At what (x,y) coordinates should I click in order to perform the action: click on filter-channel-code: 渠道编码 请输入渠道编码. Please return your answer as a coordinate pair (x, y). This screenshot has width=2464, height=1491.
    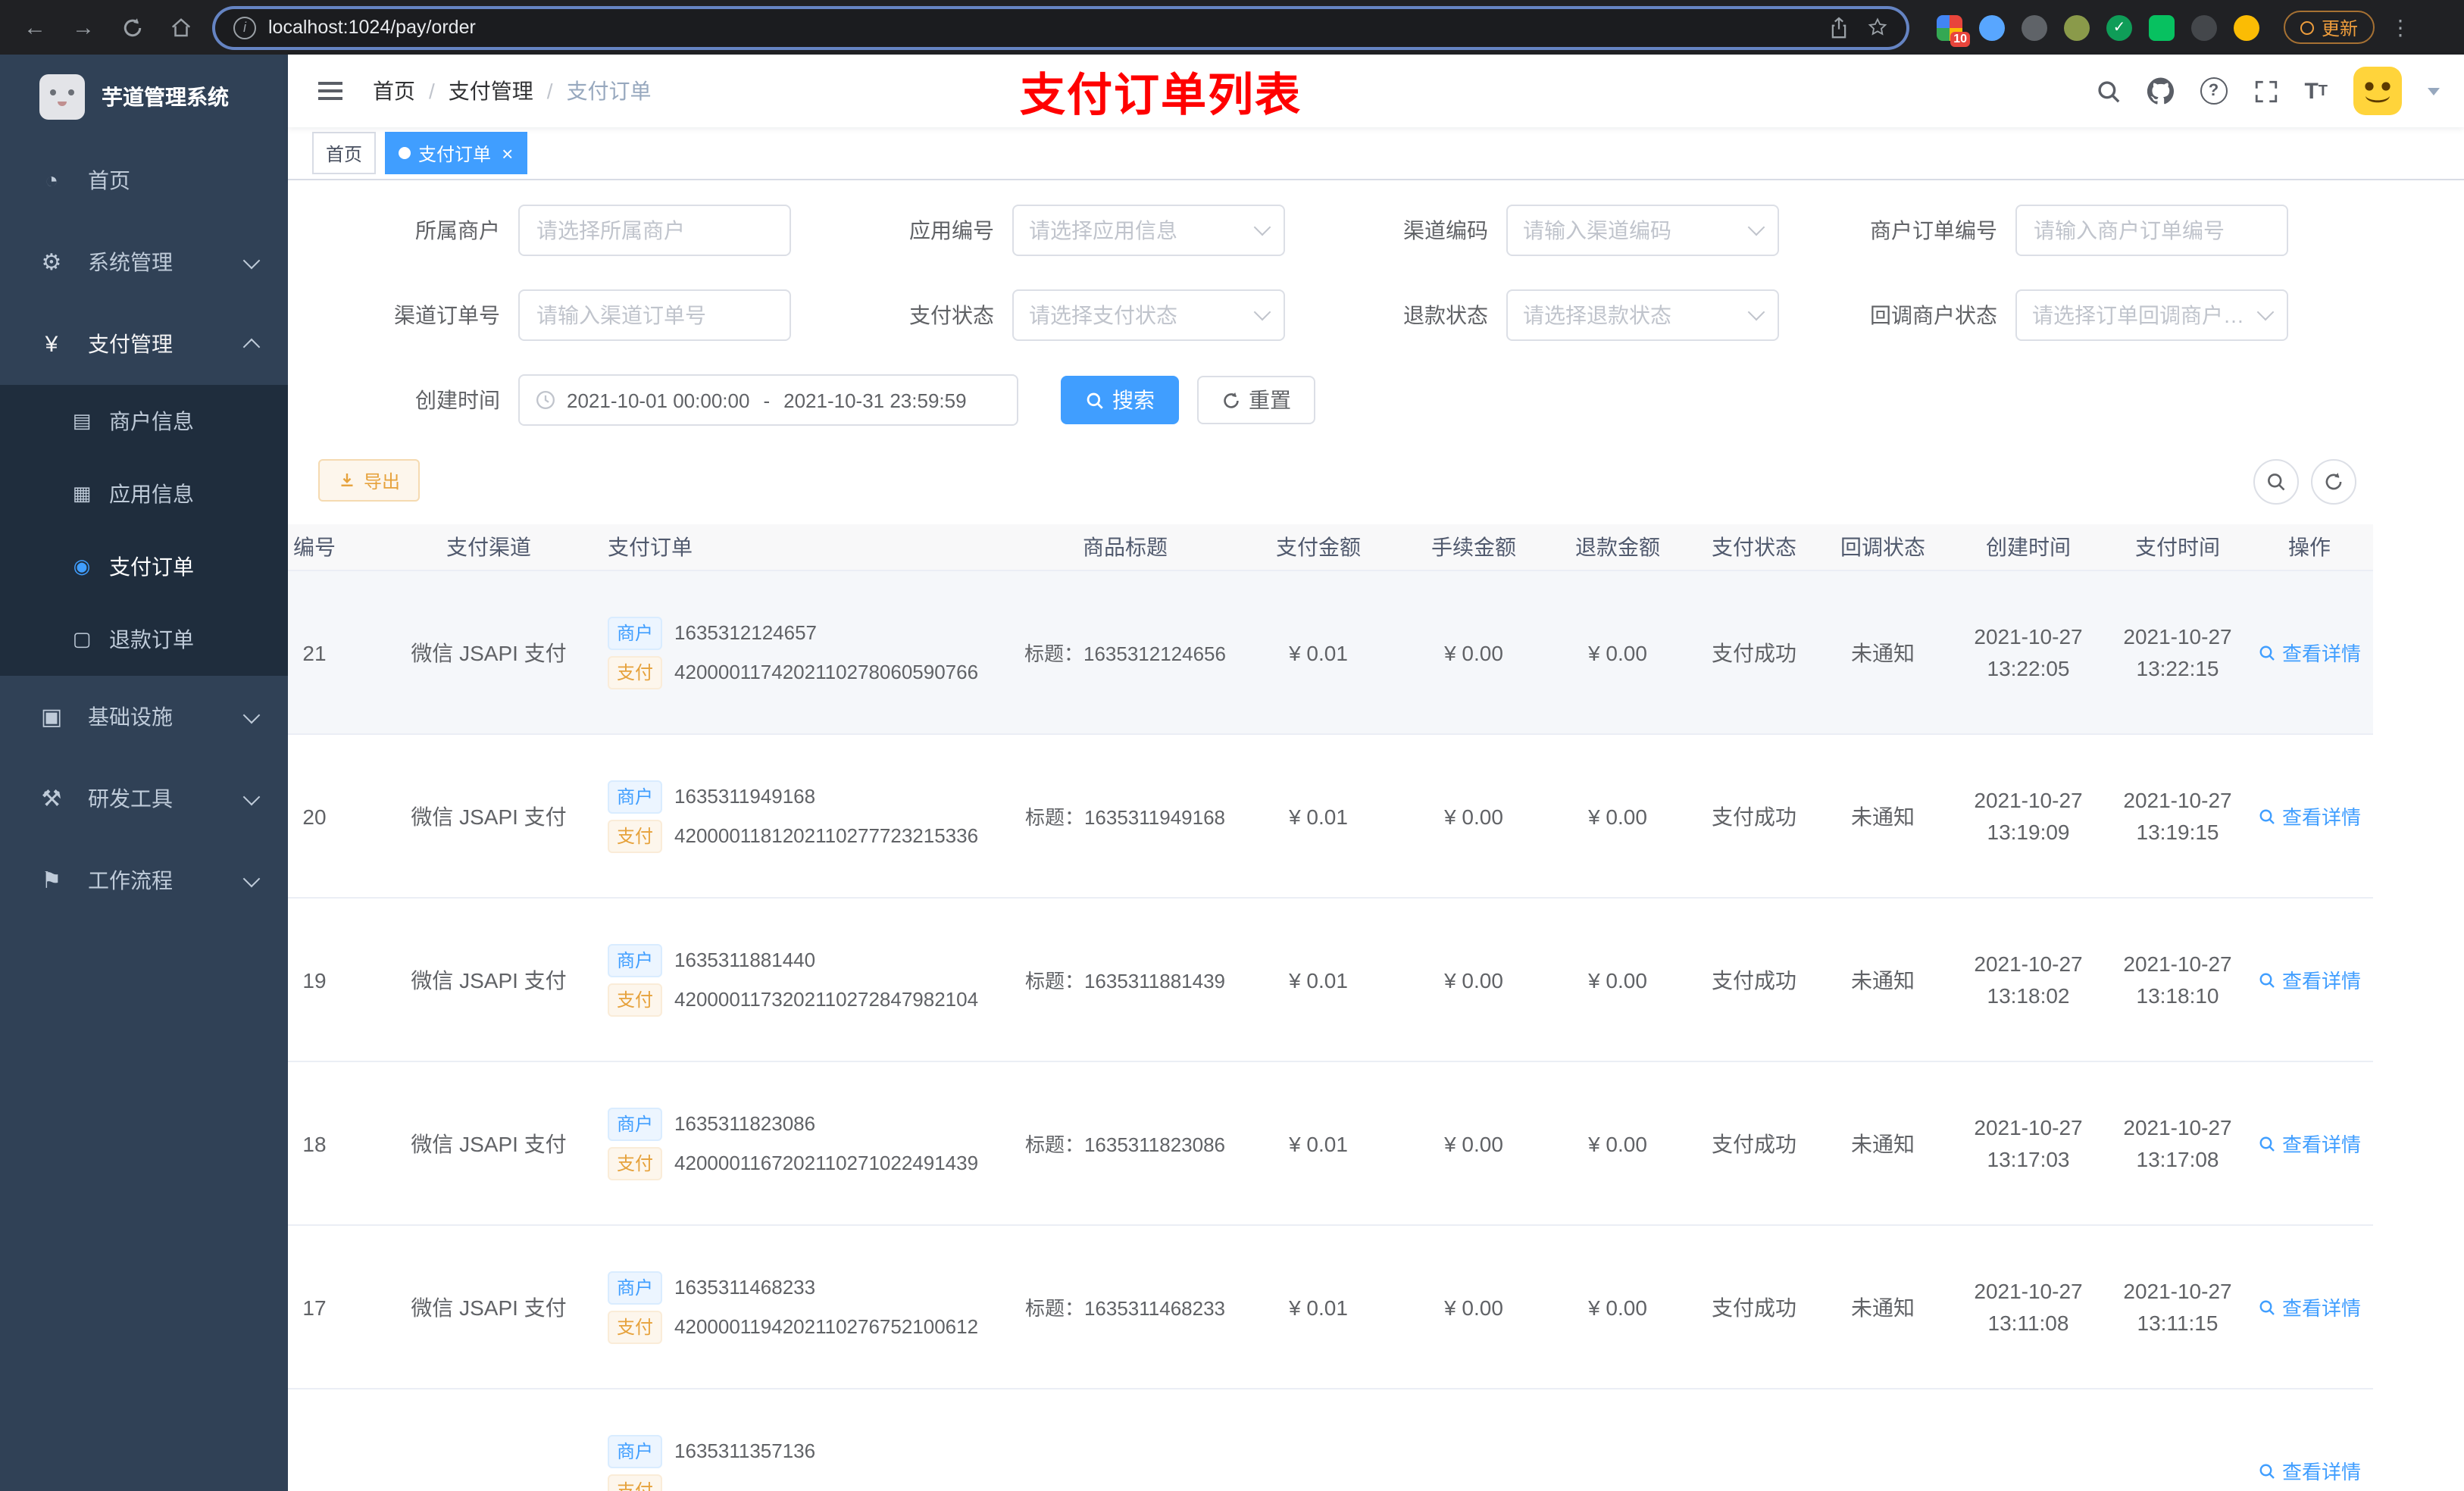
    Looking at the image, I should click on (1542, 230).